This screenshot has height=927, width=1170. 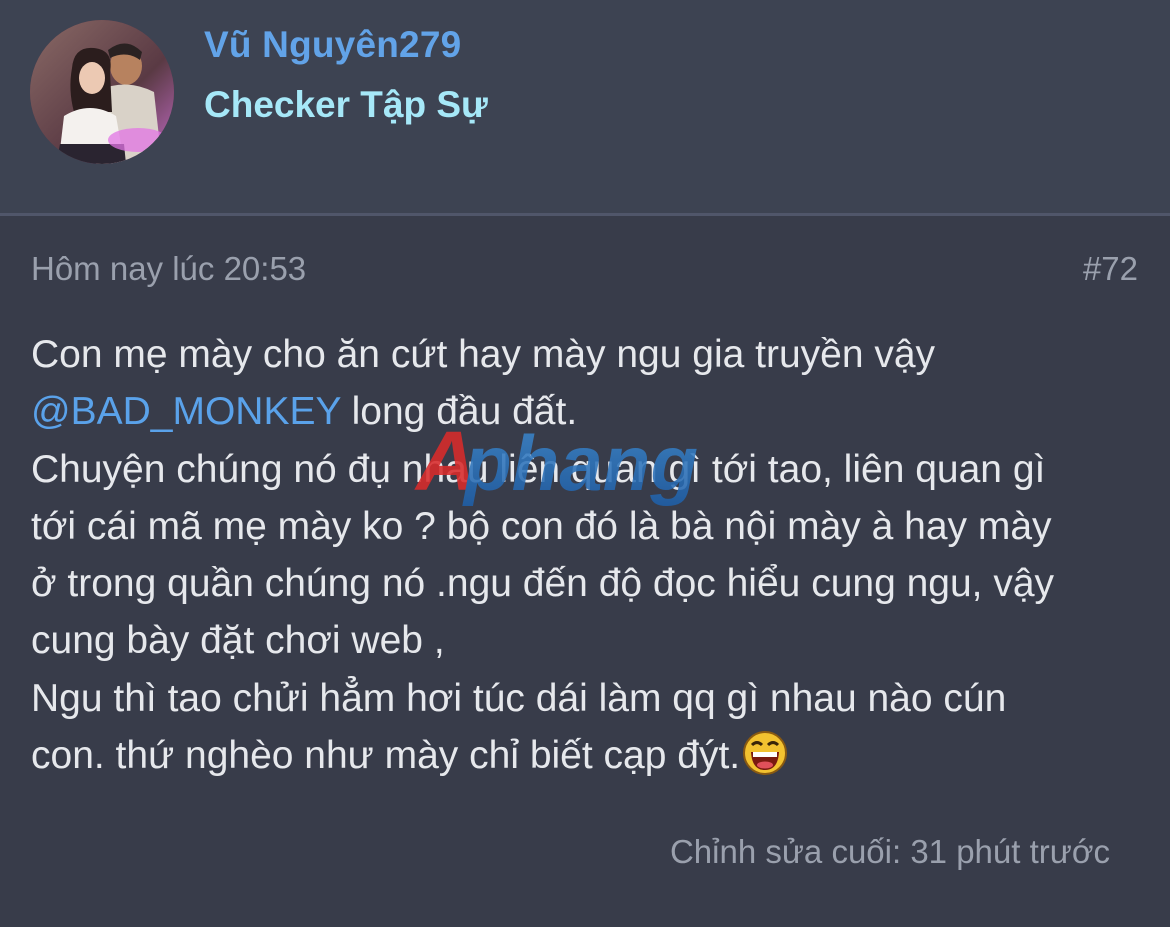 What do you see at coordinates (581, 411) in the screenshot?
I see `post-line: @BAD_MONKEY long đầu đất.` at bounding box center [581, 411].